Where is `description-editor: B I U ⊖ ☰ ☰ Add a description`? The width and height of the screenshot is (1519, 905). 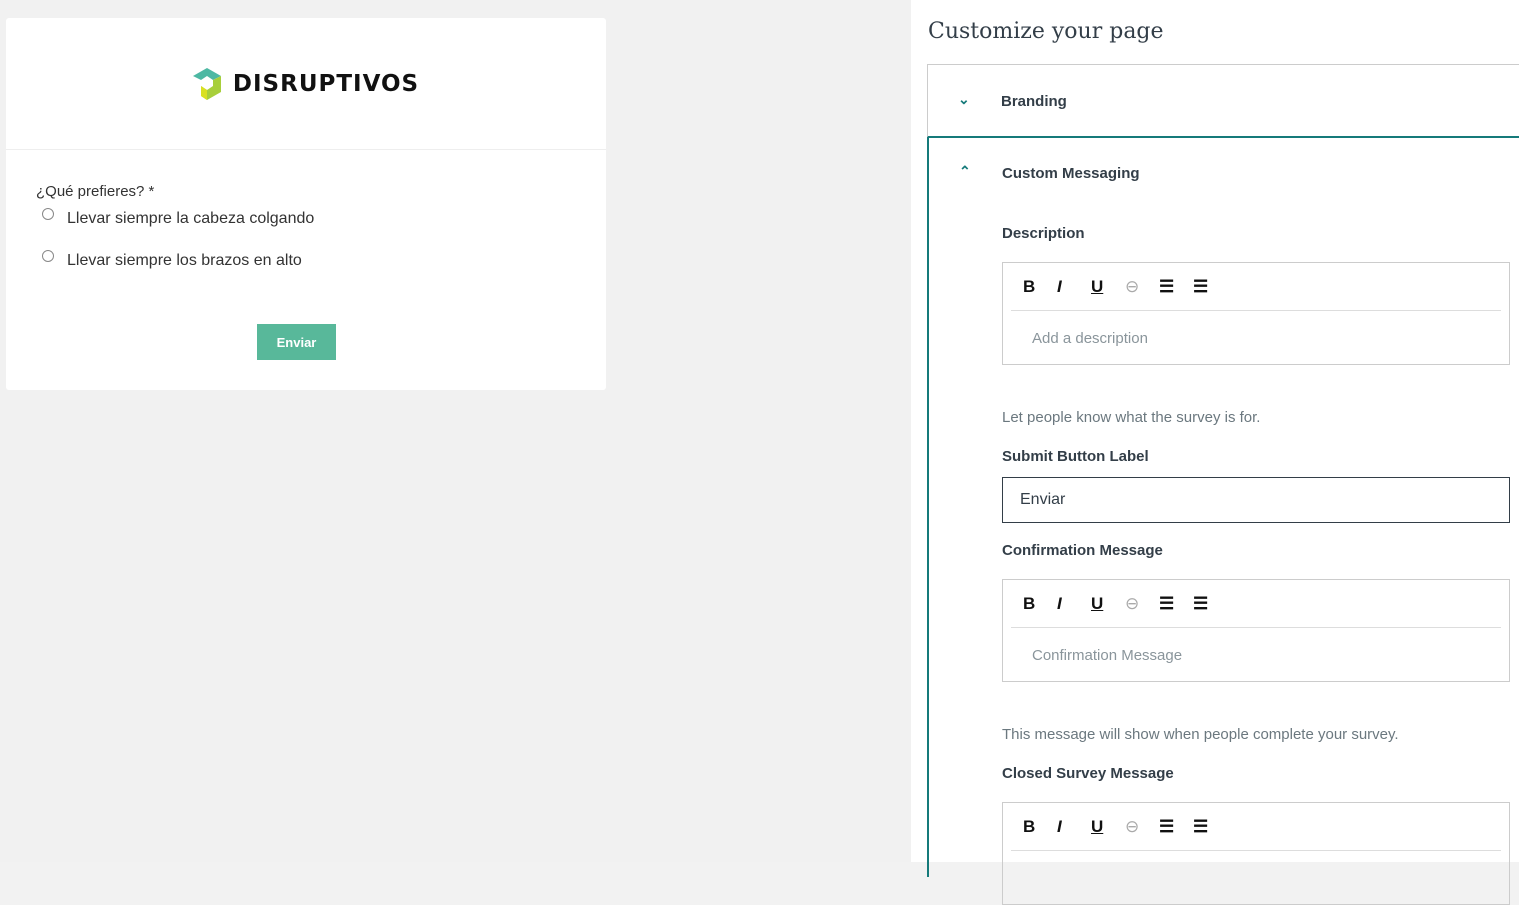 description-editor: B I U ⊖ ☰ ☰ Add a description is located at coordinates (1256, 313).